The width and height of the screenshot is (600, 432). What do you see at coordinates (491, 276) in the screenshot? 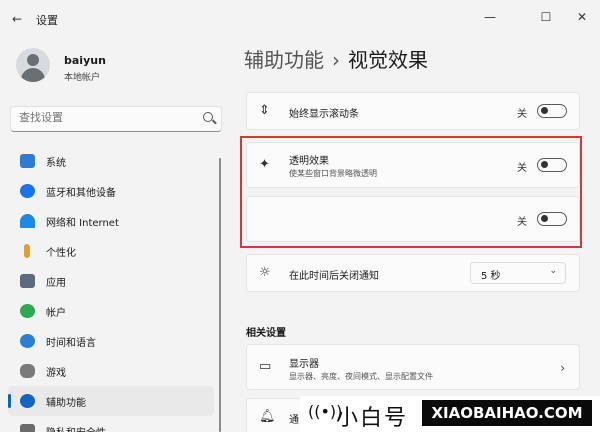
I see `dropdown-value: 5 秒` at bounding box center [491, 276].